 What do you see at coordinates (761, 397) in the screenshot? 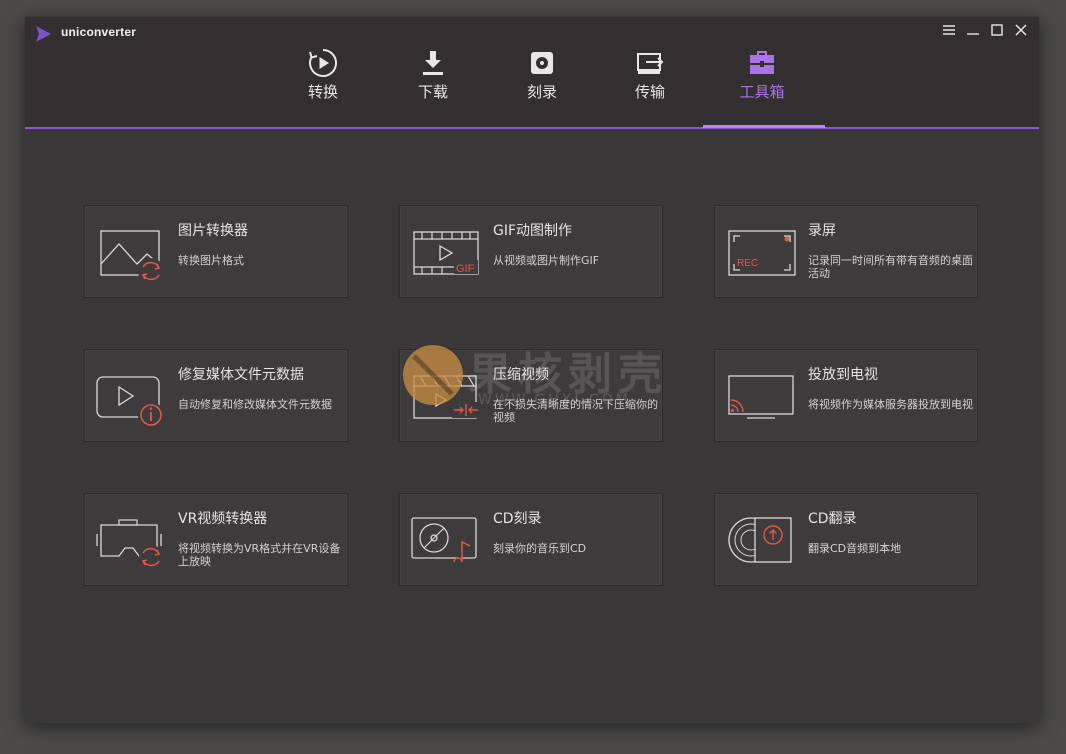
I see `cast-to-tv-icon` at bounding box center [761, 397].